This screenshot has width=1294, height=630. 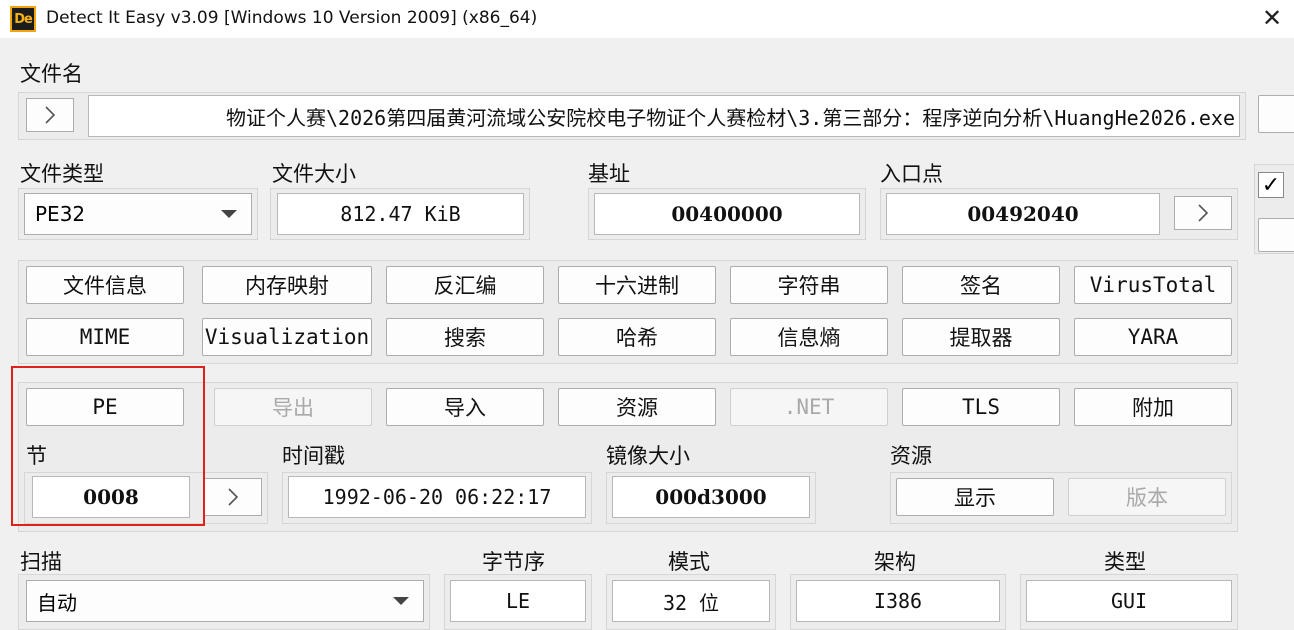 What do you see at coordinates (637, 337) in the screenshot?
I see `hash-button: 哈希` at bounding box center [637, 337].